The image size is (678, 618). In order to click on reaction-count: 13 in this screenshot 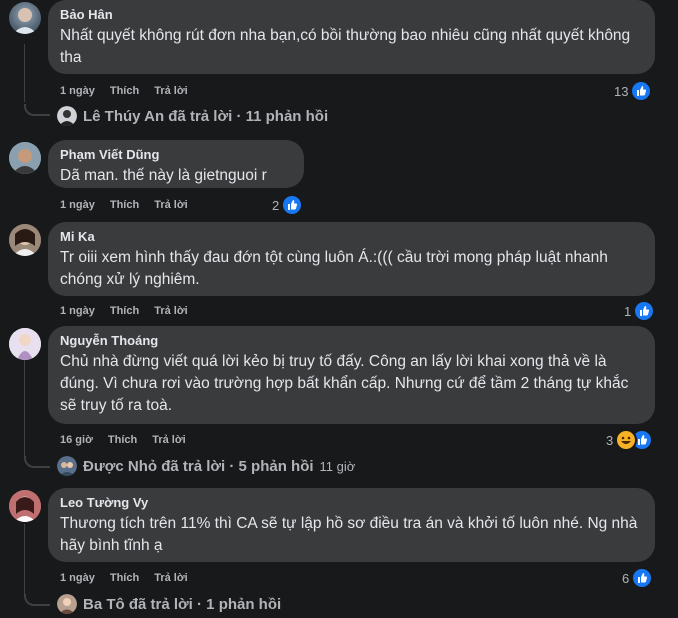, I will do `click(621, 91)`.